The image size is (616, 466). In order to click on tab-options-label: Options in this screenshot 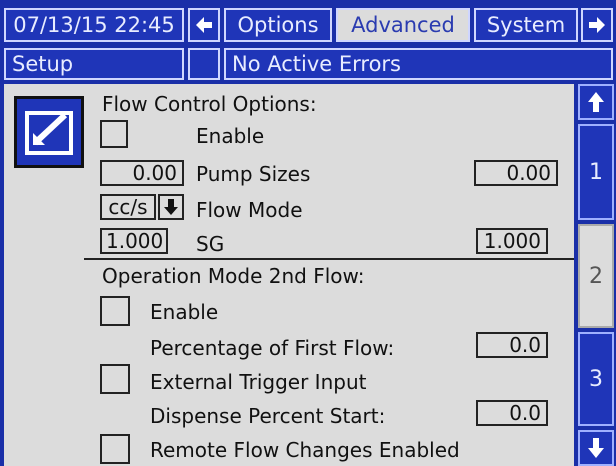, I will do `click(278, 24)`.